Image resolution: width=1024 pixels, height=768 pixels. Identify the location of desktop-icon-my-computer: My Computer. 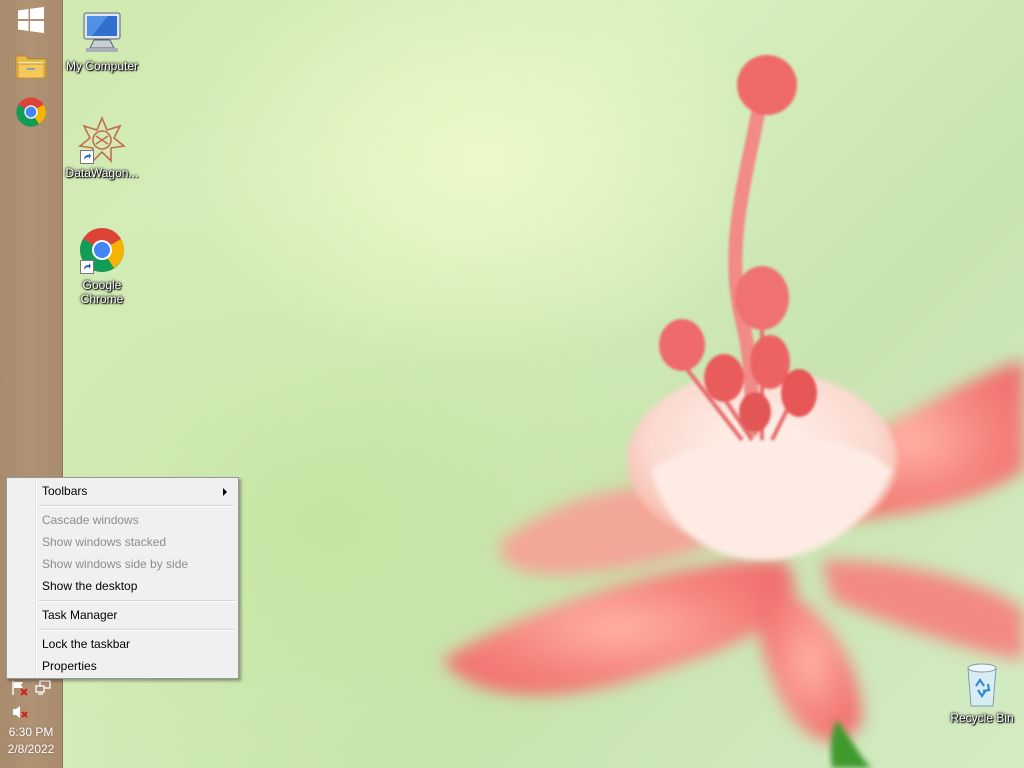
(102, 41).